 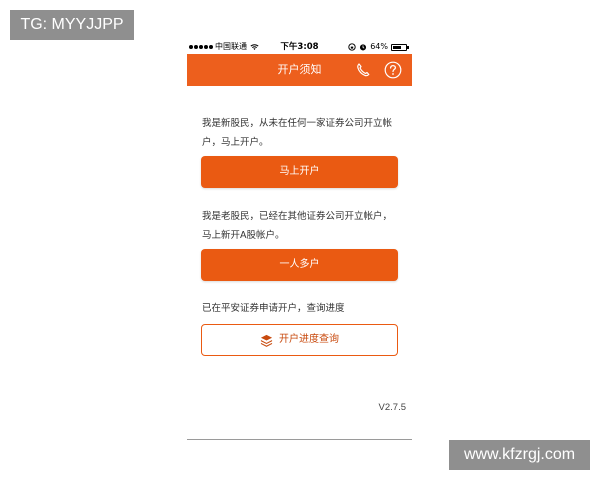 What do you see at coordinates (273, 308) in the screenshot?
I see `progress-text: 已在平安证券申请开户，查询进度` at bounding box center [273, 308].